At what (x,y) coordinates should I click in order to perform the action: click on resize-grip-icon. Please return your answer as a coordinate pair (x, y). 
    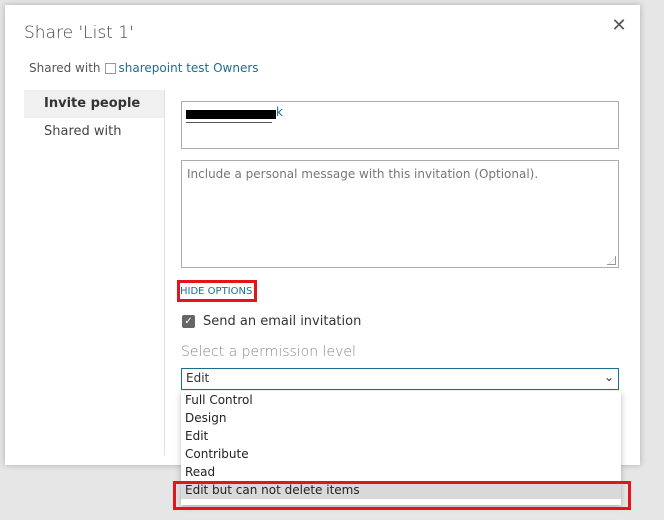
    Looking at the image, I should click on (611, 260).